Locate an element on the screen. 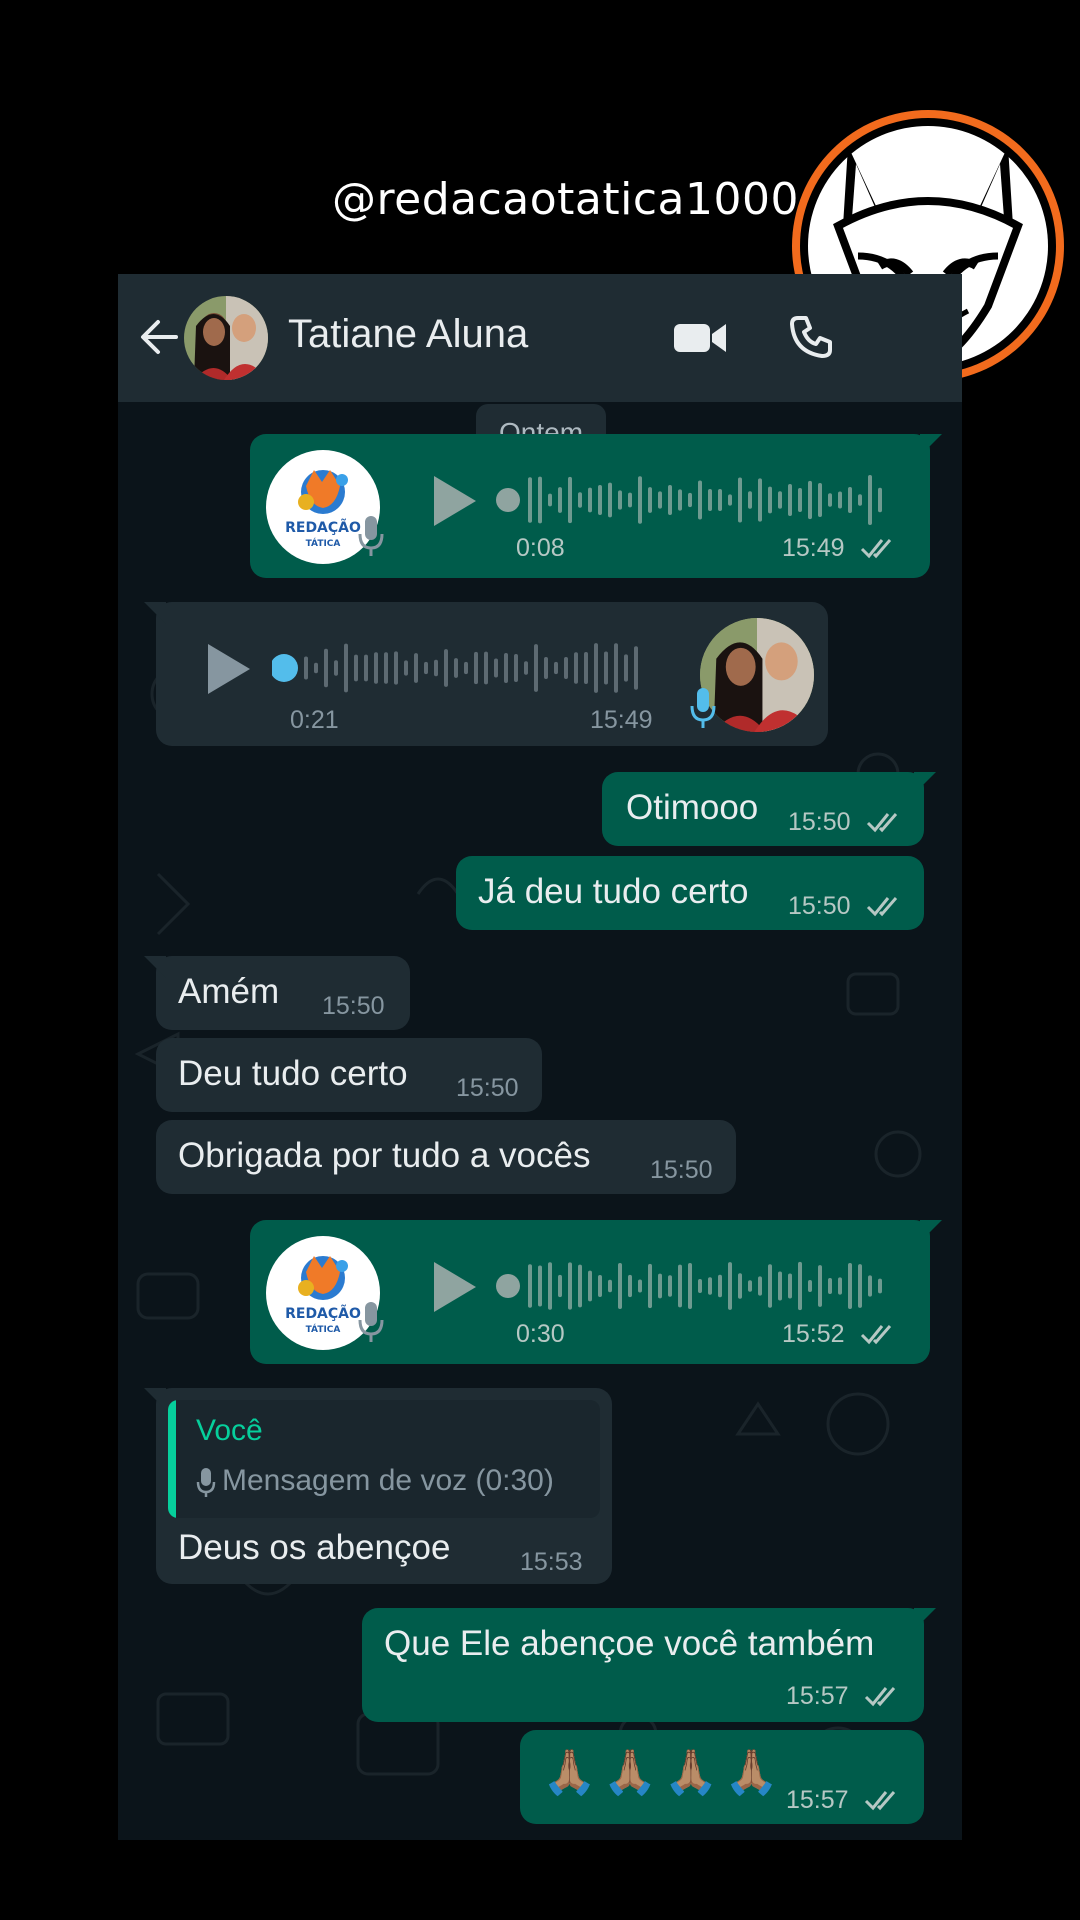  voice-message-out: REDAÇÃO TÁTICA 0:30 15:52 is located at coordinates (596, 1292).